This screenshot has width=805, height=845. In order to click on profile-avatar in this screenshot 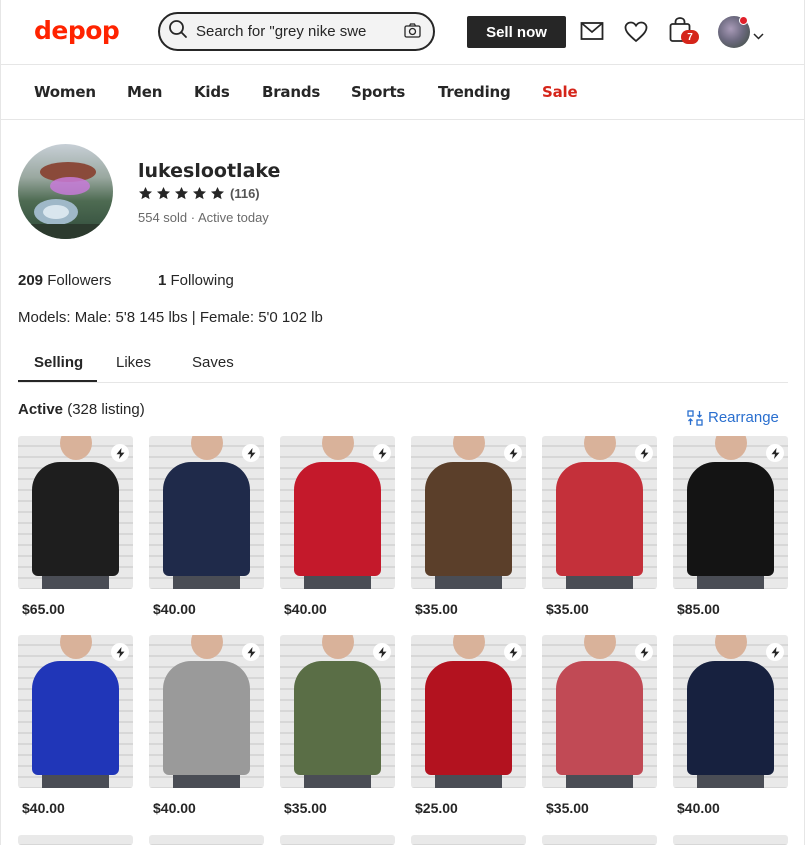, I will do `click(65, 191)`.